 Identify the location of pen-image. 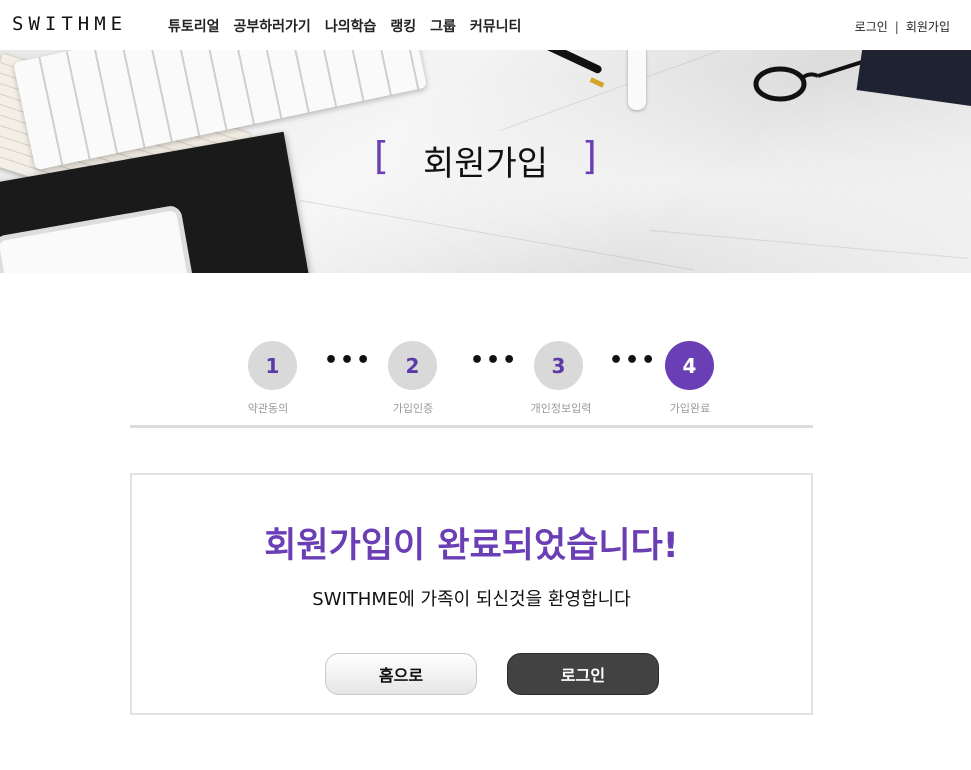
(565, 62).